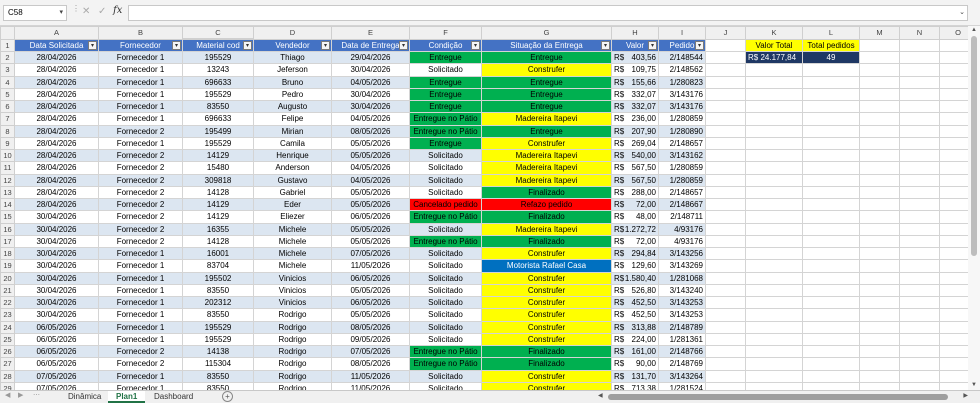 Image resolution: width=980 pixels, height=403 pixels. I want to click on cell-vendedor: Anderson, so click(292, 168).